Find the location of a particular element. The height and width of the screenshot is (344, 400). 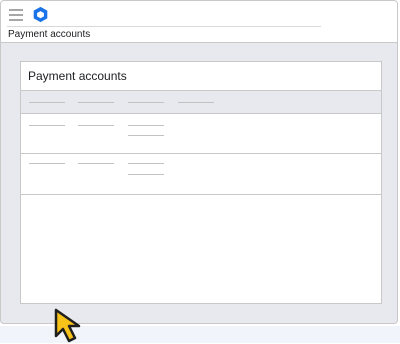

card-title: Payment accounts is located at coordinates (77, 76).